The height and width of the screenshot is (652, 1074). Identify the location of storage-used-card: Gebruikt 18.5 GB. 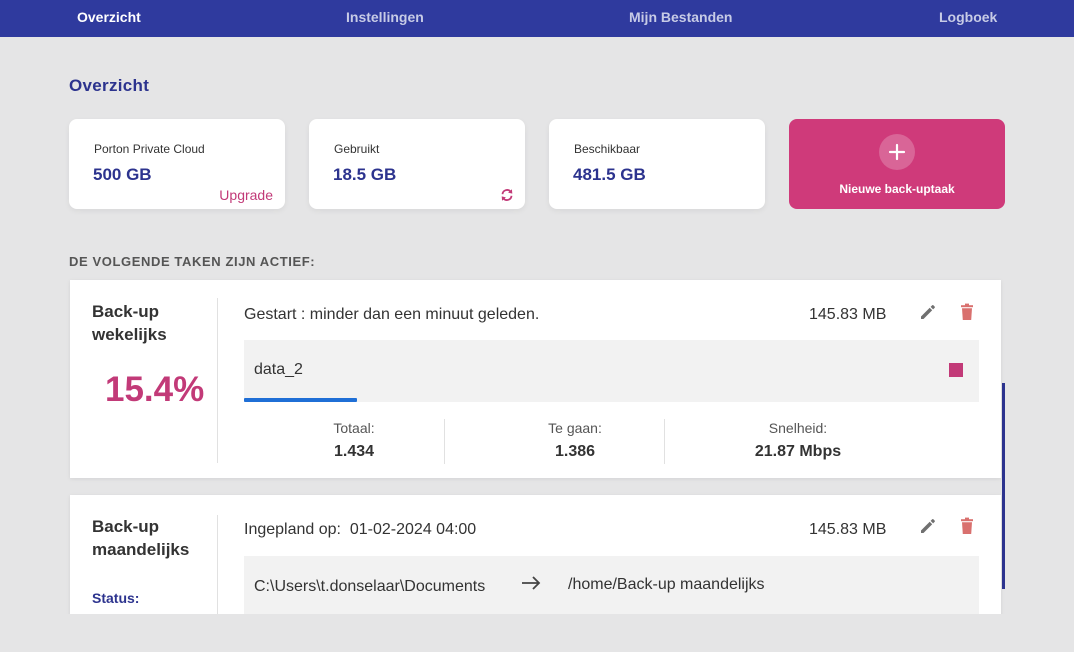
(417, 164).